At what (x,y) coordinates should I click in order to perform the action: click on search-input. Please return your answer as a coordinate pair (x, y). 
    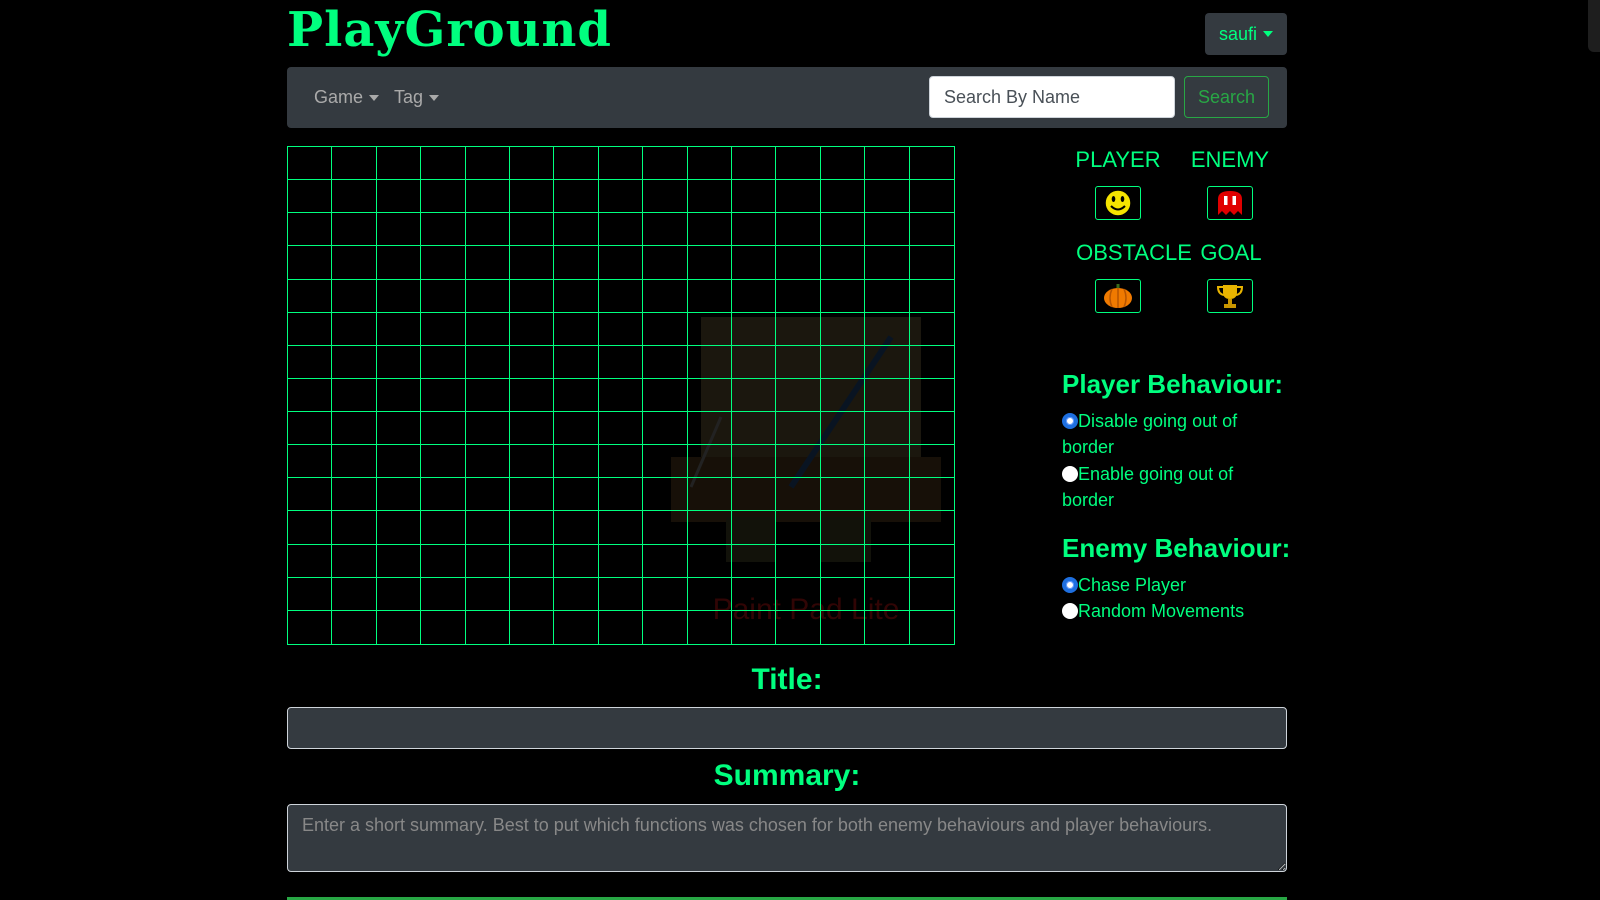
    Looking at the image, I should click on (1052, 97).